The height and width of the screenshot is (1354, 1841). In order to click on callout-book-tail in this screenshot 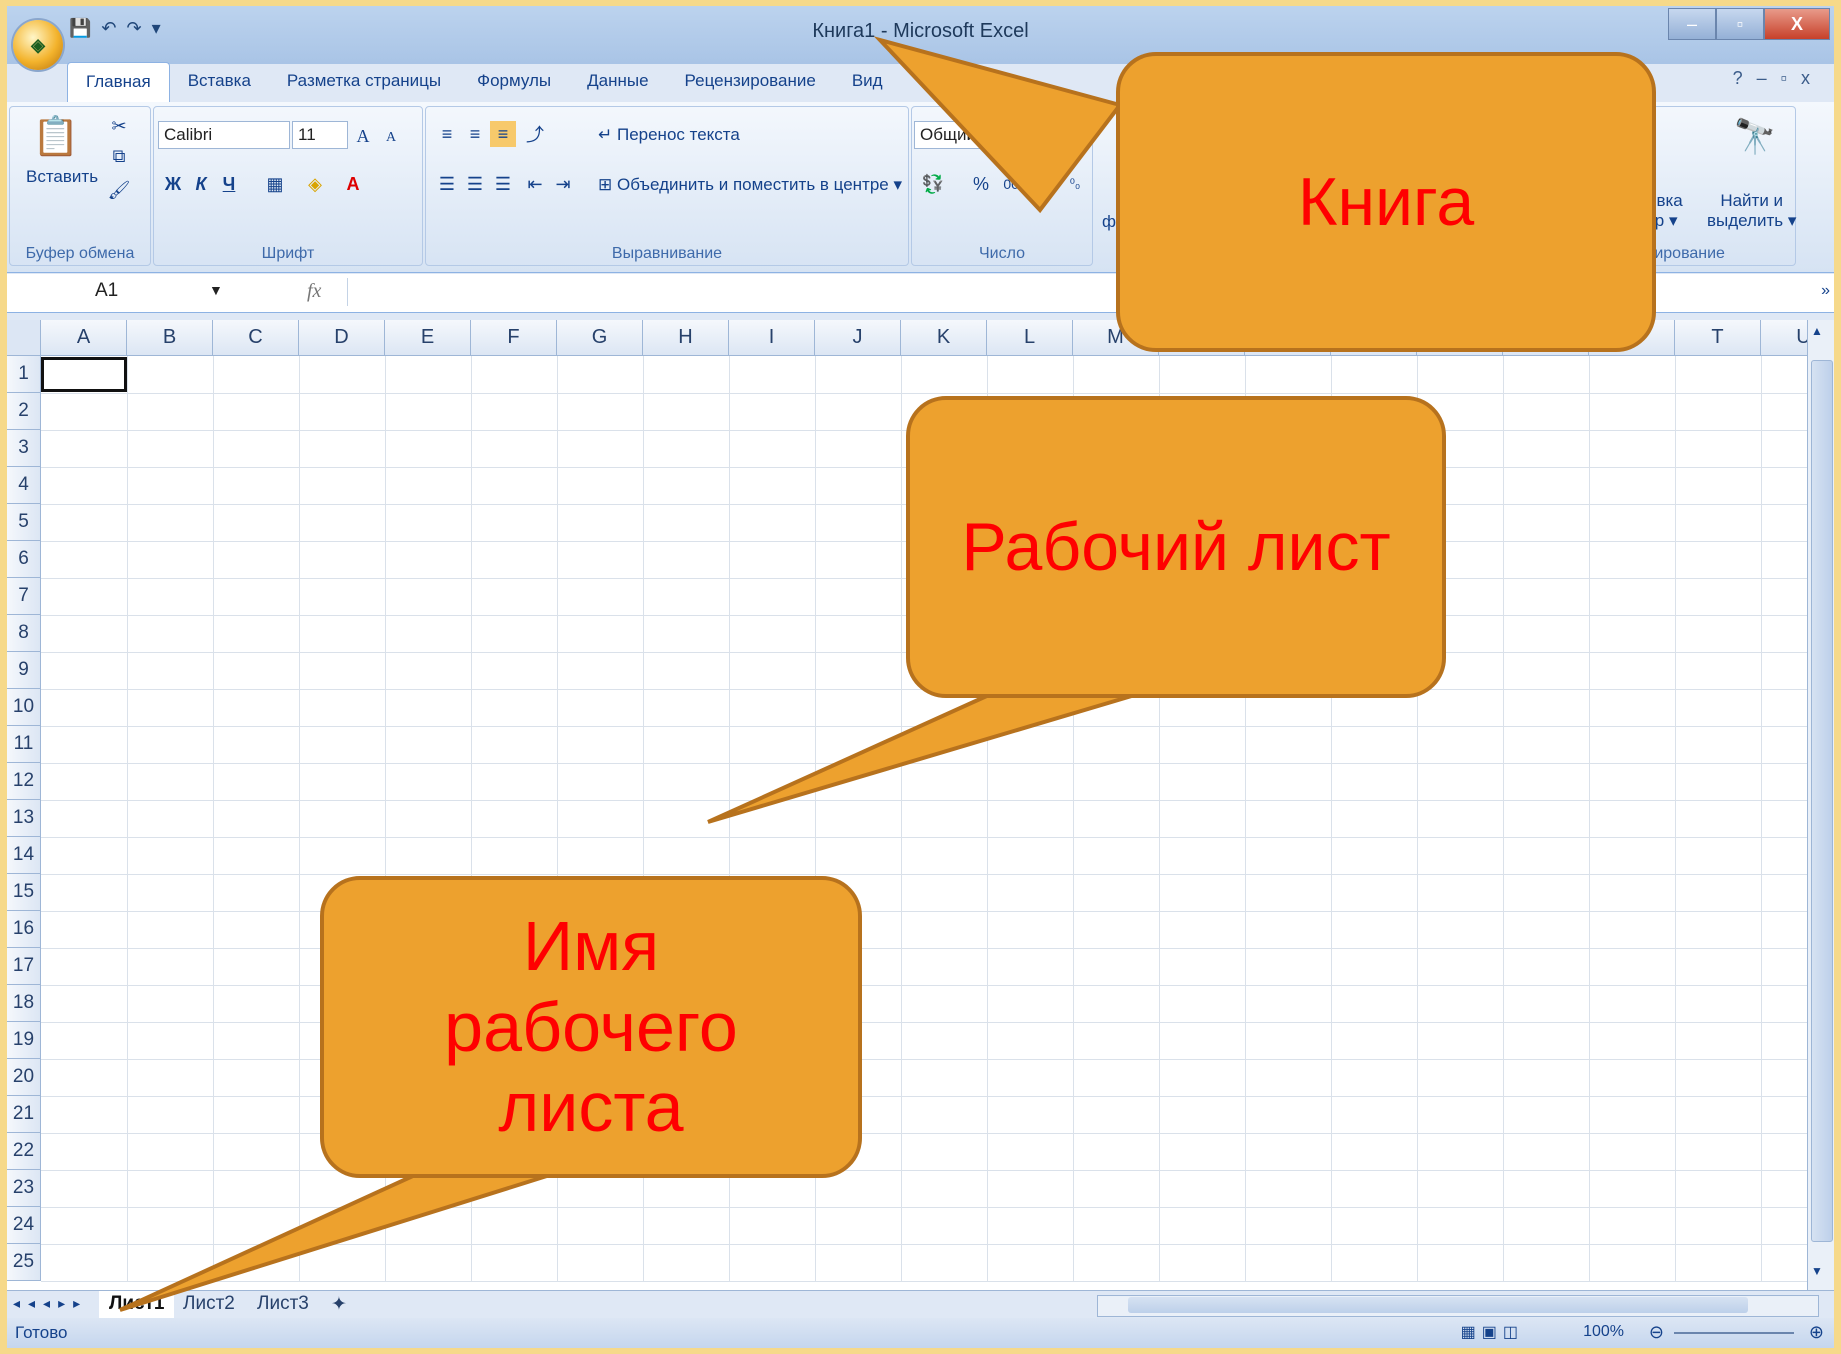, I will do `click(998, 125)`.